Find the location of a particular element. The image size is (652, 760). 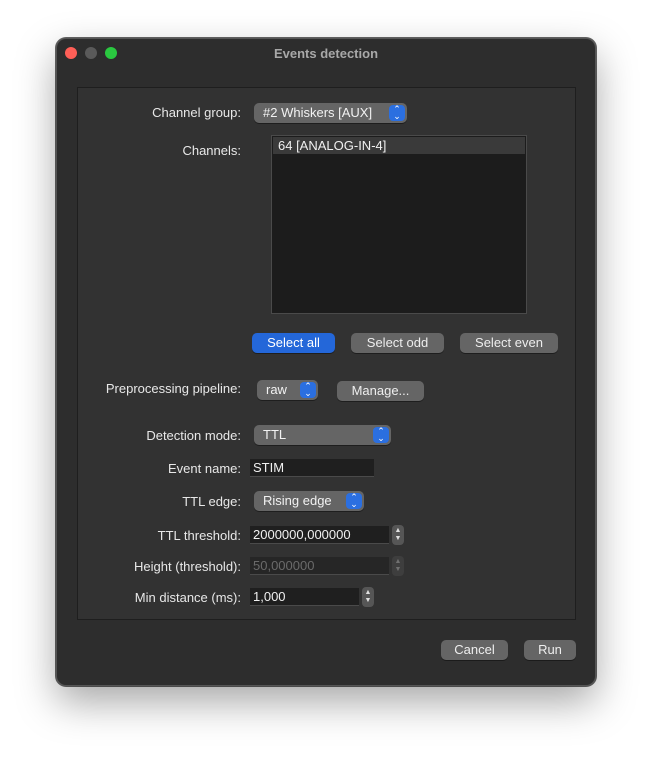

select-even-button: Select even is located at coordinates (509, 343).